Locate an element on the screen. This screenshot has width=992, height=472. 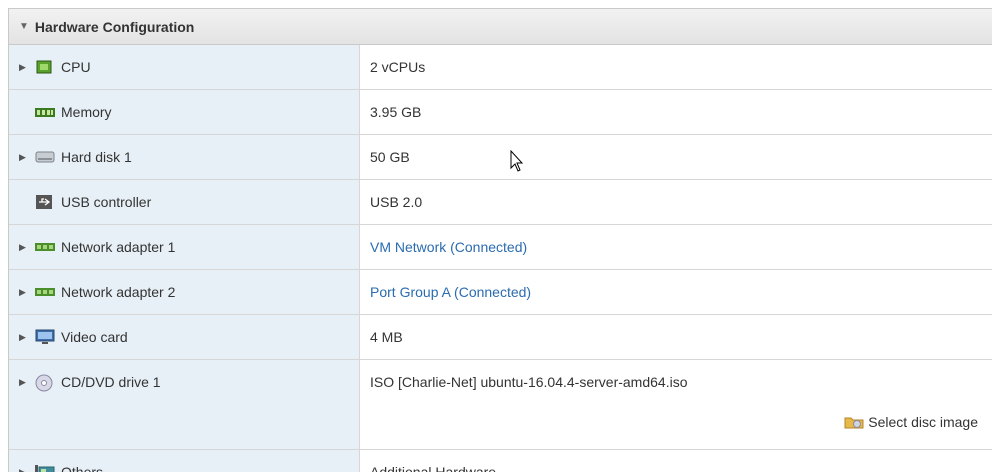
row-value: USB 2.0 is located at coordinates (396, 202).